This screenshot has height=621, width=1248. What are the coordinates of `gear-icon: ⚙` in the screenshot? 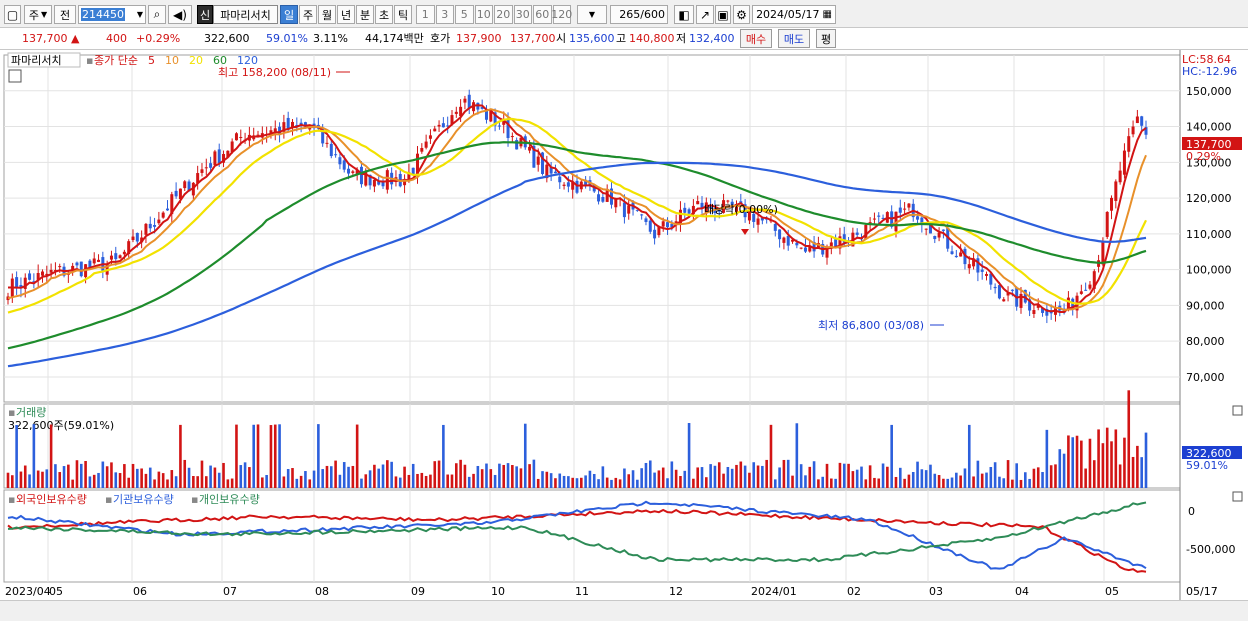 It's located at (741, 14).